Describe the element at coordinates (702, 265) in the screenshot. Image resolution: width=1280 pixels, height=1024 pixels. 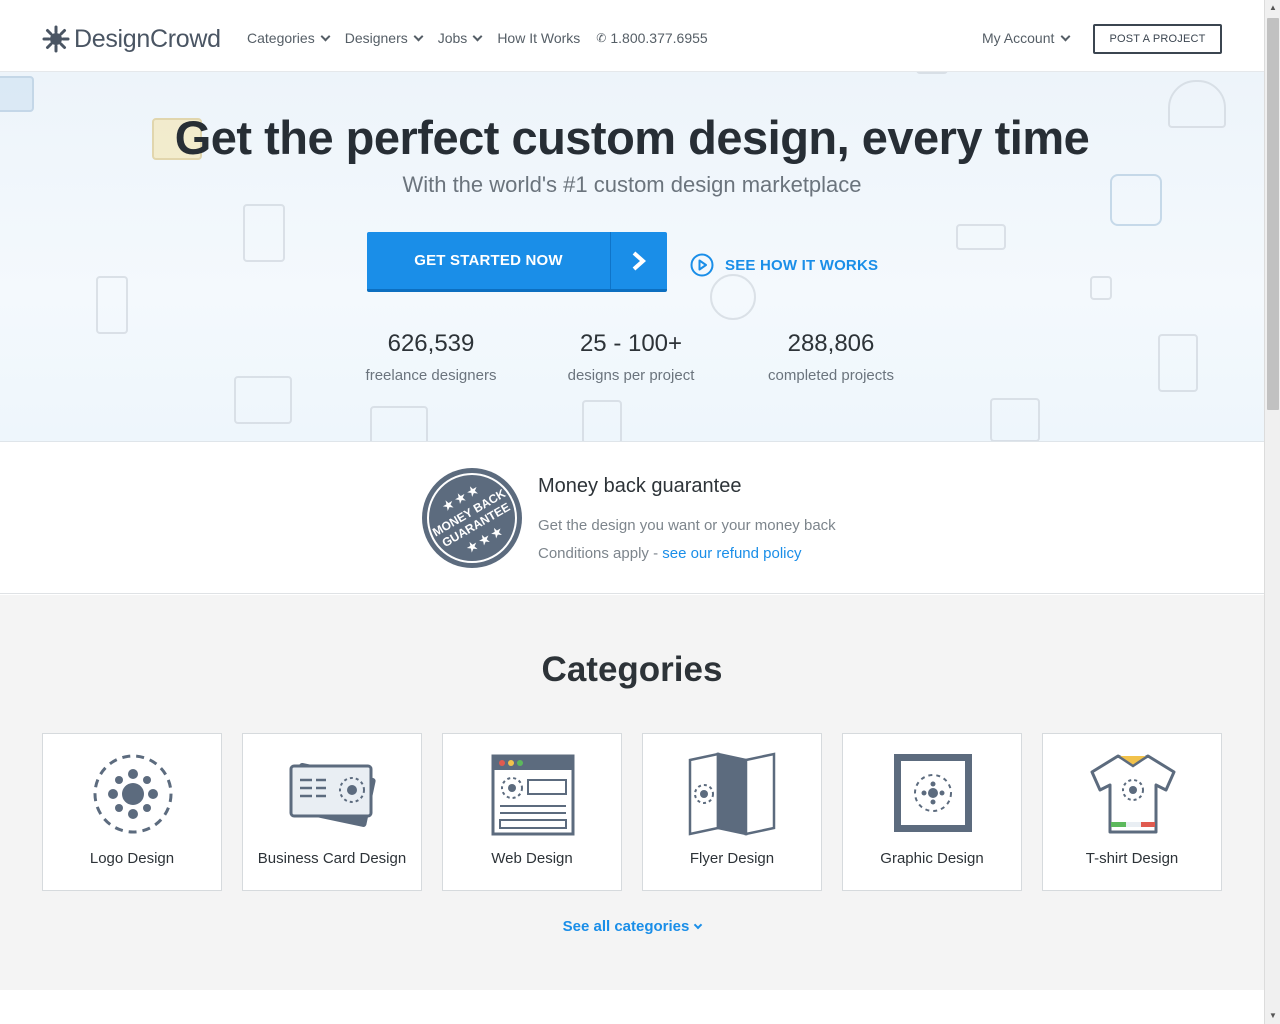
I see `play-circle-icon` at that location.